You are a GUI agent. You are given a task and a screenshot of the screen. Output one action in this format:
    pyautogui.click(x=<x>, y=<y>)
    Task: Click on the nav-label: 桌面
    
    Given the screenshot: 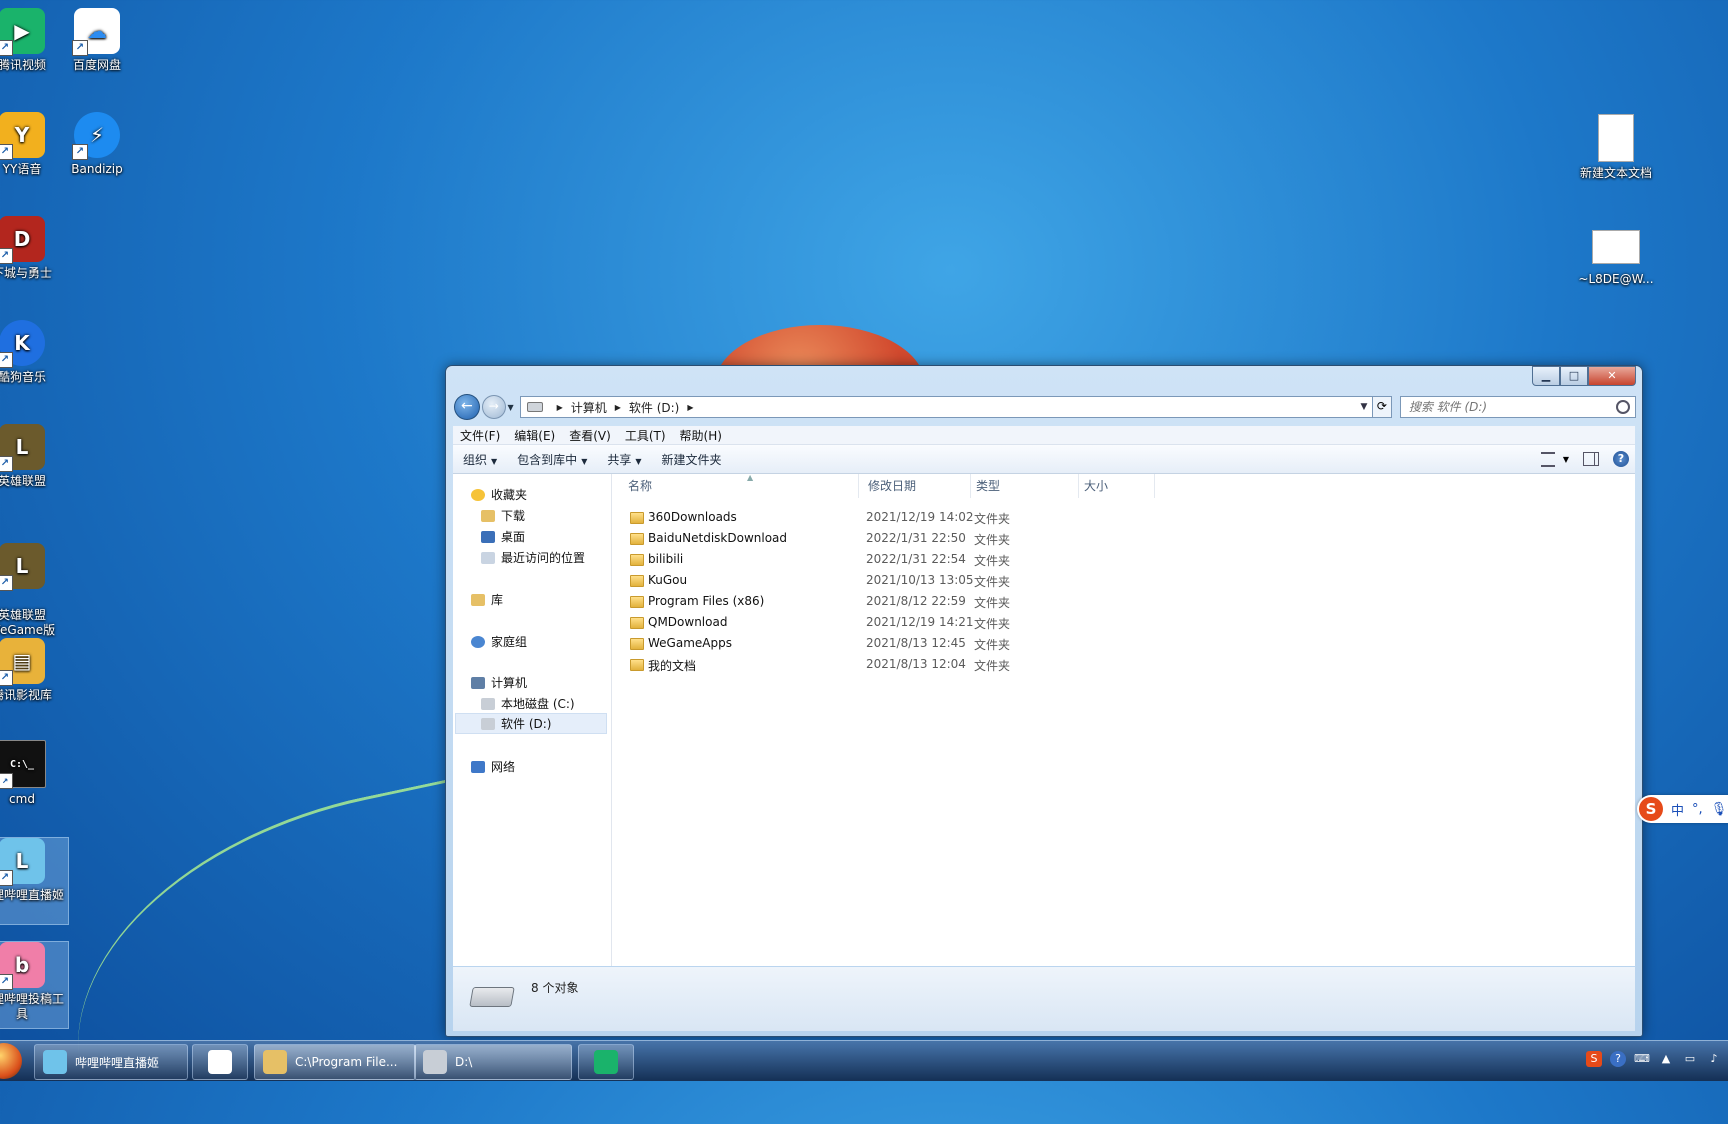 What is the action you would take?
    pyautogui.click(x=513, y=537)
    